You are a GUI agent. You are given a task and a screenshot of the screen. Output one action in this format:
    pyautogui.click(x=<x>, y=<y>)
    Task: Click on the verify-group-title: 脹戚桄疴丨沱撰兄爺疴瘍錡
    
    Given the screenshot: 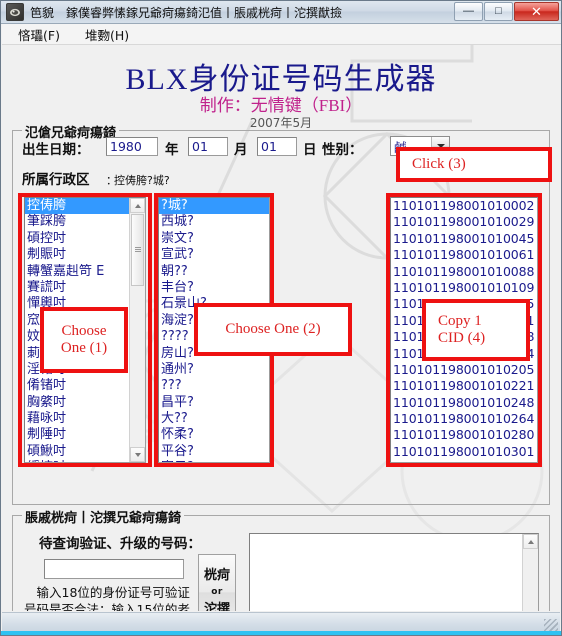 What is the action you would take?
    pyautogui.click(x=103, y=516)
    